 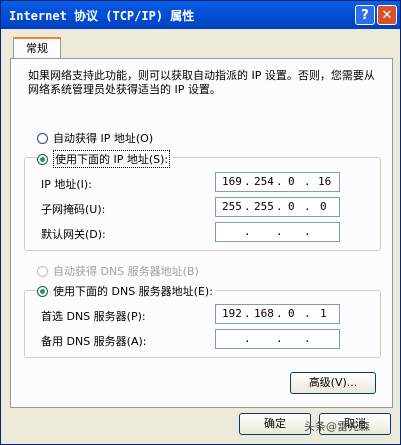 I want to click on radio-manual-ip-label: 使用下面的 IP 地址(S):, so click(x=112, y=159).